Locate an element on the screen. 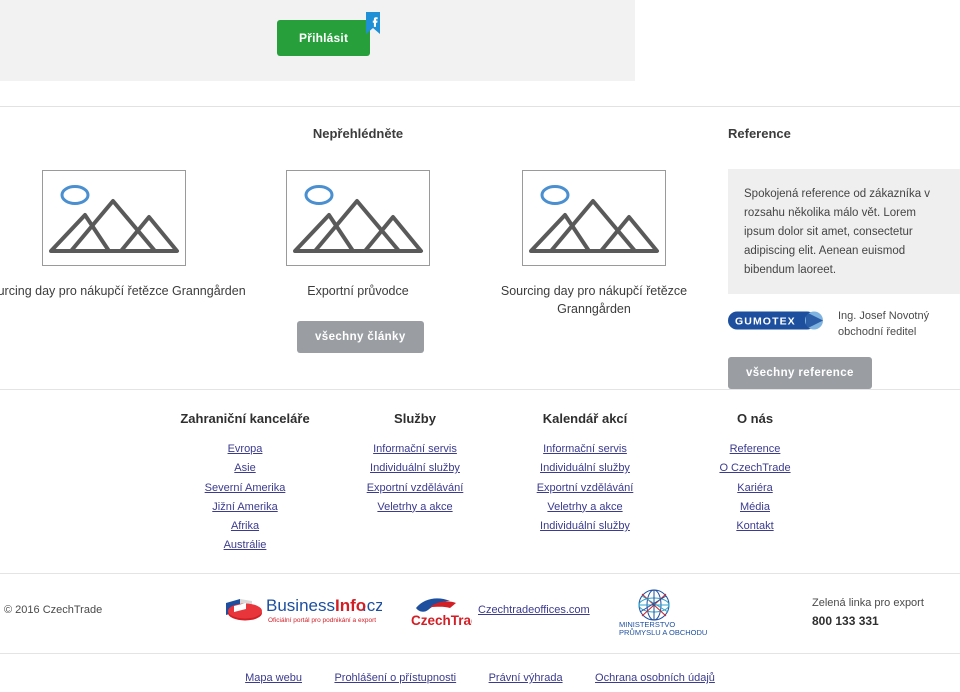 The width and height of the screenshot is (960, 692). facebook-flag-icon is located at coordinates (373, 23).